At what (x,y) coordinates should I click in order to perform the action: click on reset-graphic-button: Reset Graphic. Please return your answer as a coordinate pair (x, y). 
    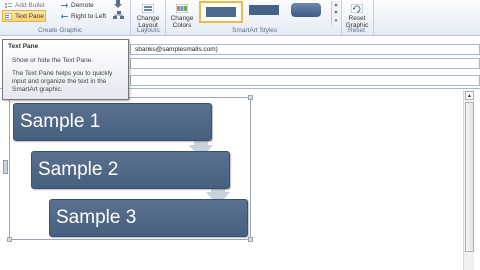
    Looking at the image, I should click on (357, 16).